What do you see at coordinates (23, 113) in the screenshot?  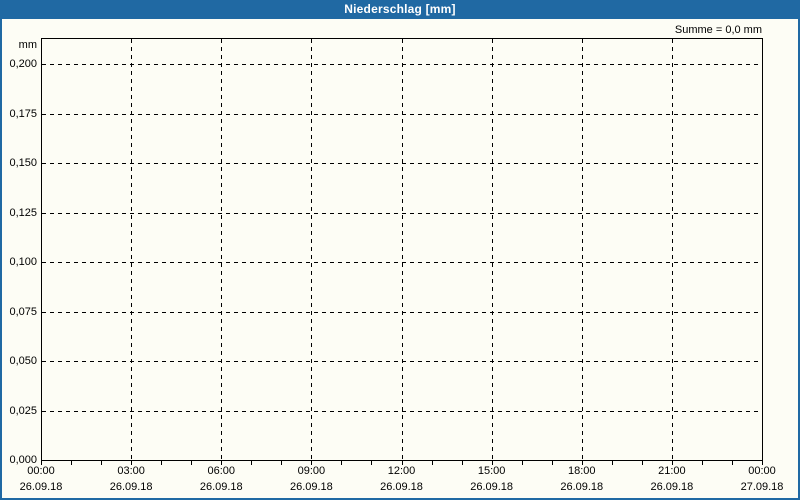 I see `y-tick-label: 0,175` at bounding box center [23, 113].